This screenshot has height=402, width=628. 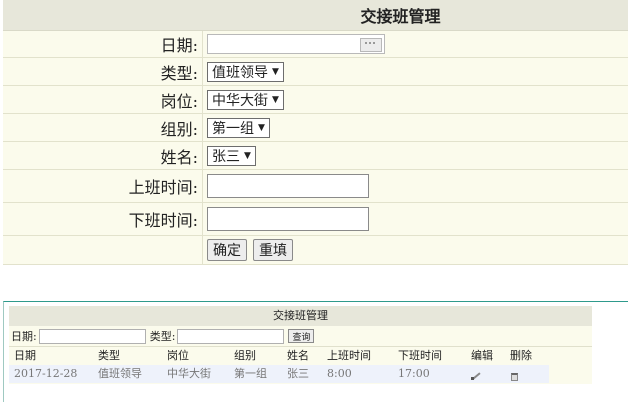 I want to click on col-delete: 删除, so click(x=521, y=355).